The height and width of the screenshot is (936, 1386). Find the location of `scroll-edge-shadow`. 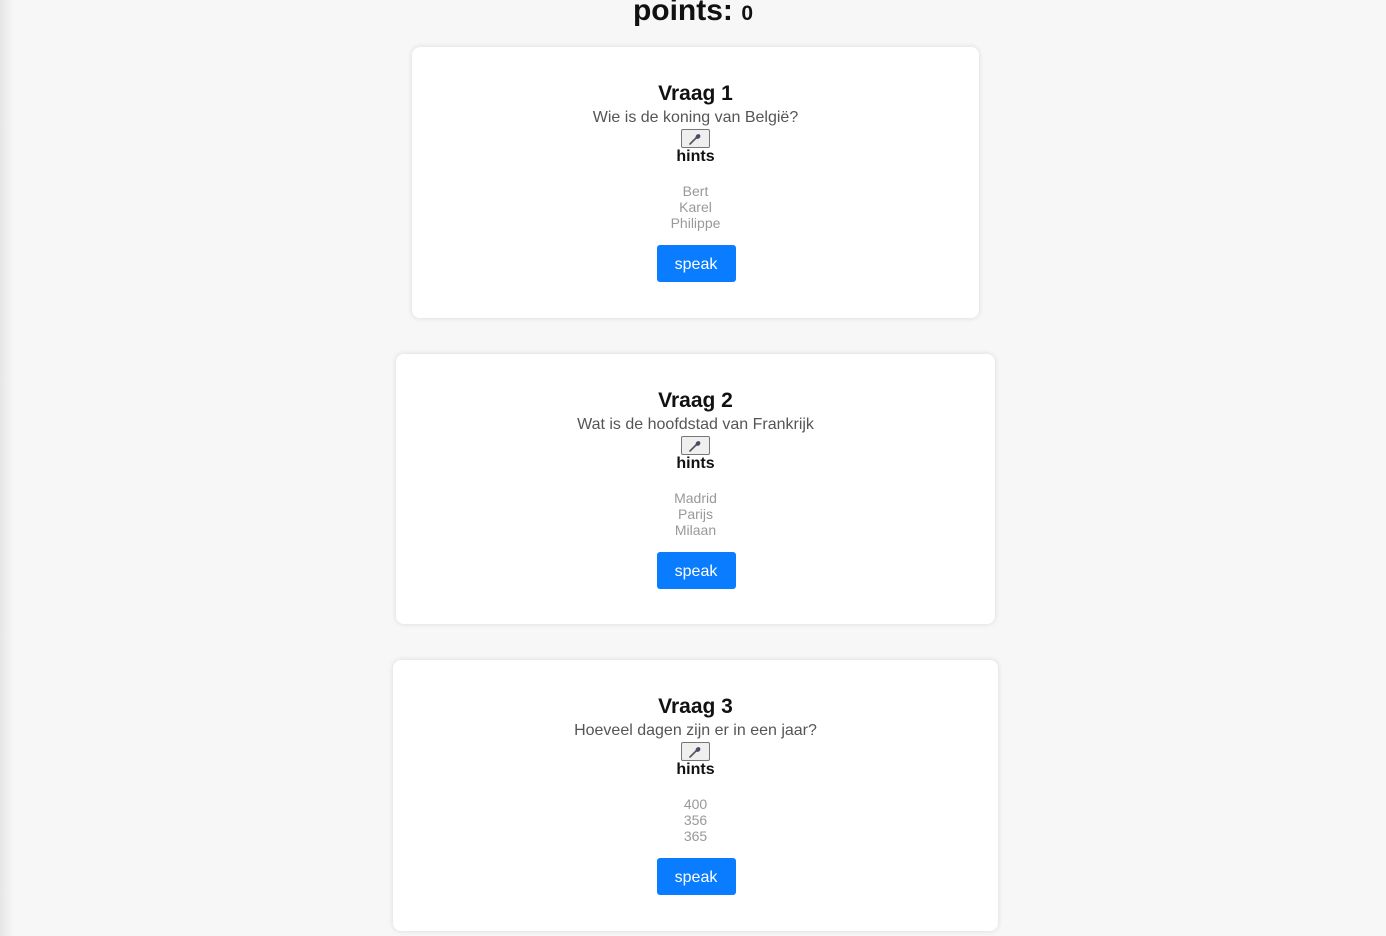

scroll-edge-shadow is located at coordinates (7, 468).